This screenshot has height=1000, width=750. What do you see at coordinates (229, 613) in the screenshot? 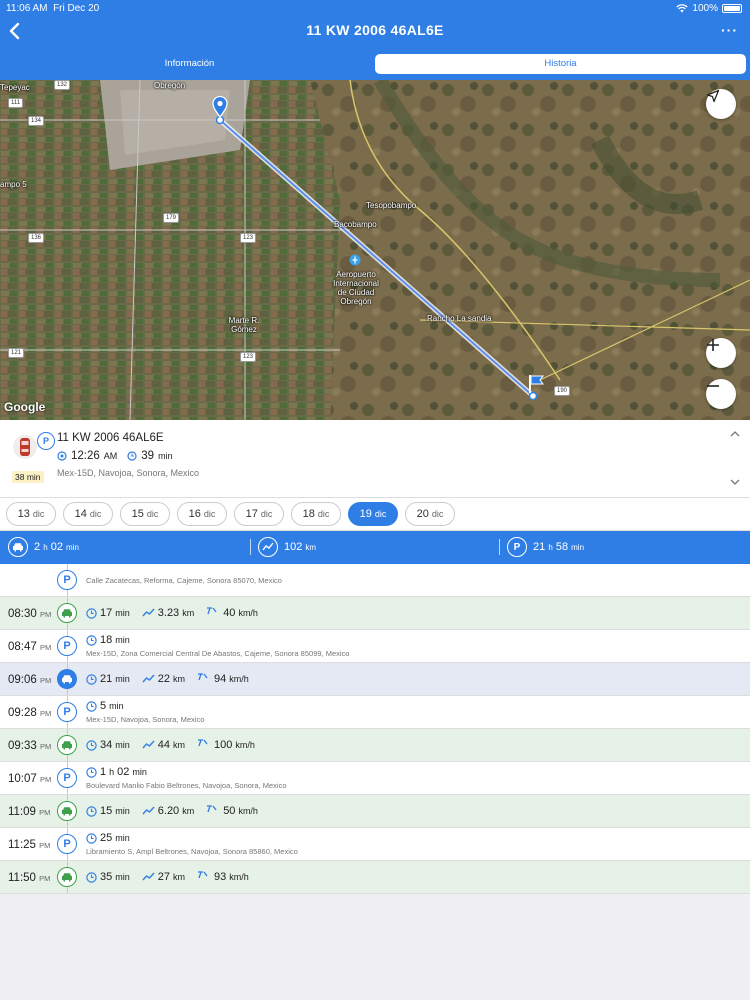
I see `drive-max: 40` at bounding box center [229, 613].